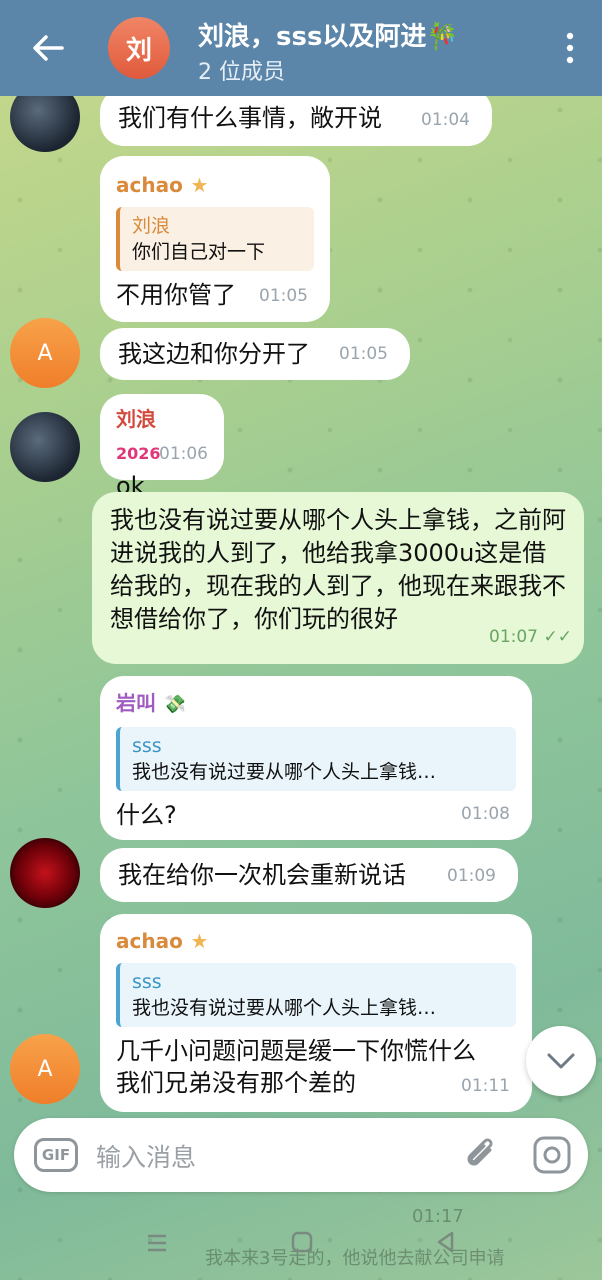 Image resolution: width=602 pixels, height=1280 pixels. I want to click on message-bubble: 刘浪 2026 ok 01:06, so click(162, 447).